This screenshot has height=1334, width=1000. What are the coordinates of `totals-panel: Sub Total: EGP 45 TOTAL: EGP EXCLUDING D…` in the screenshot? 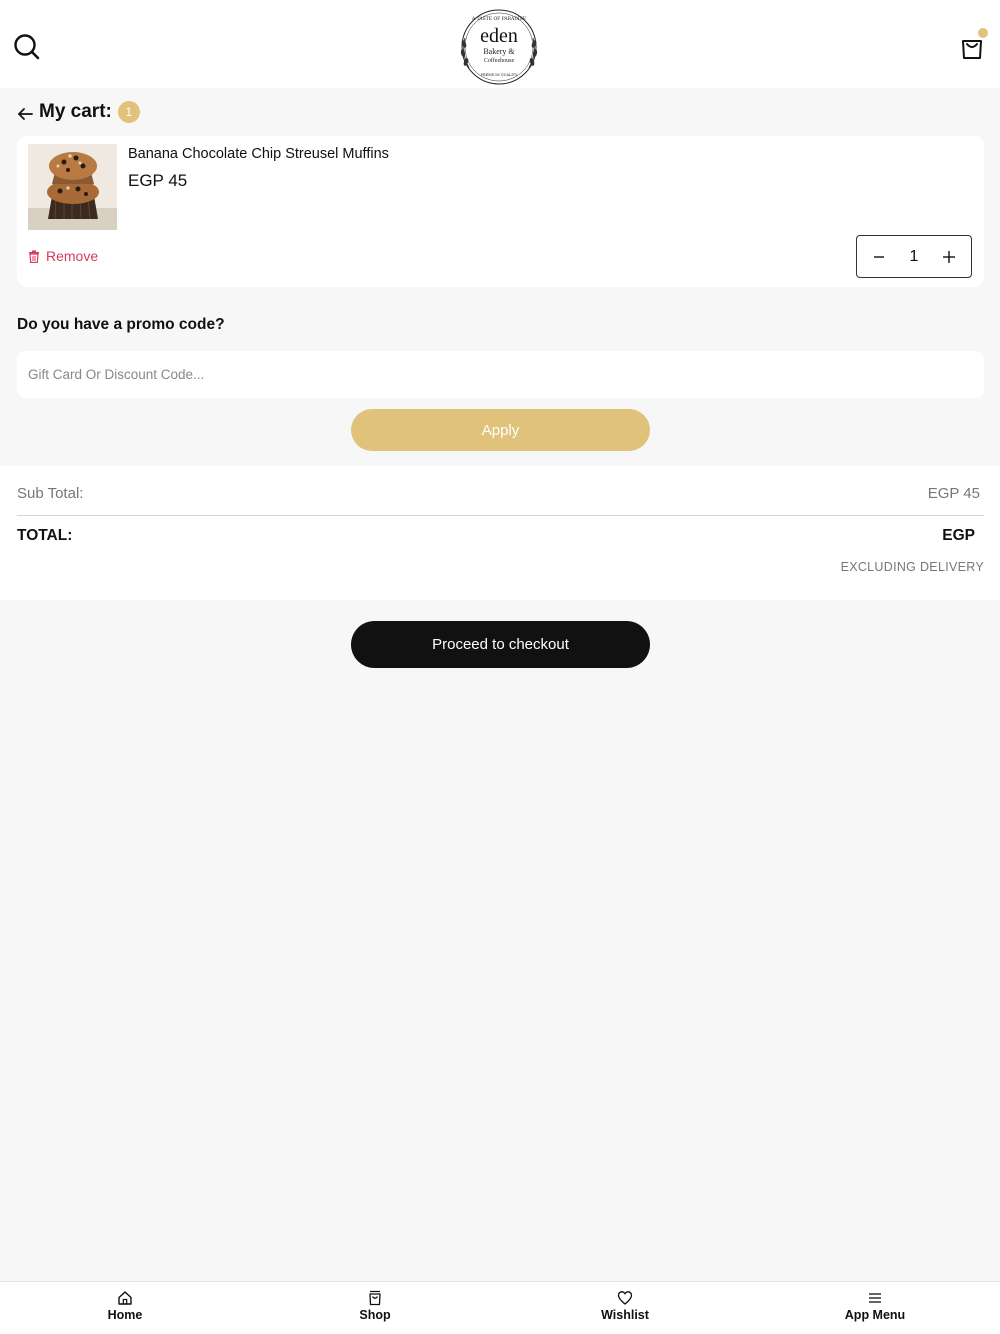 It's located at (500, 533).